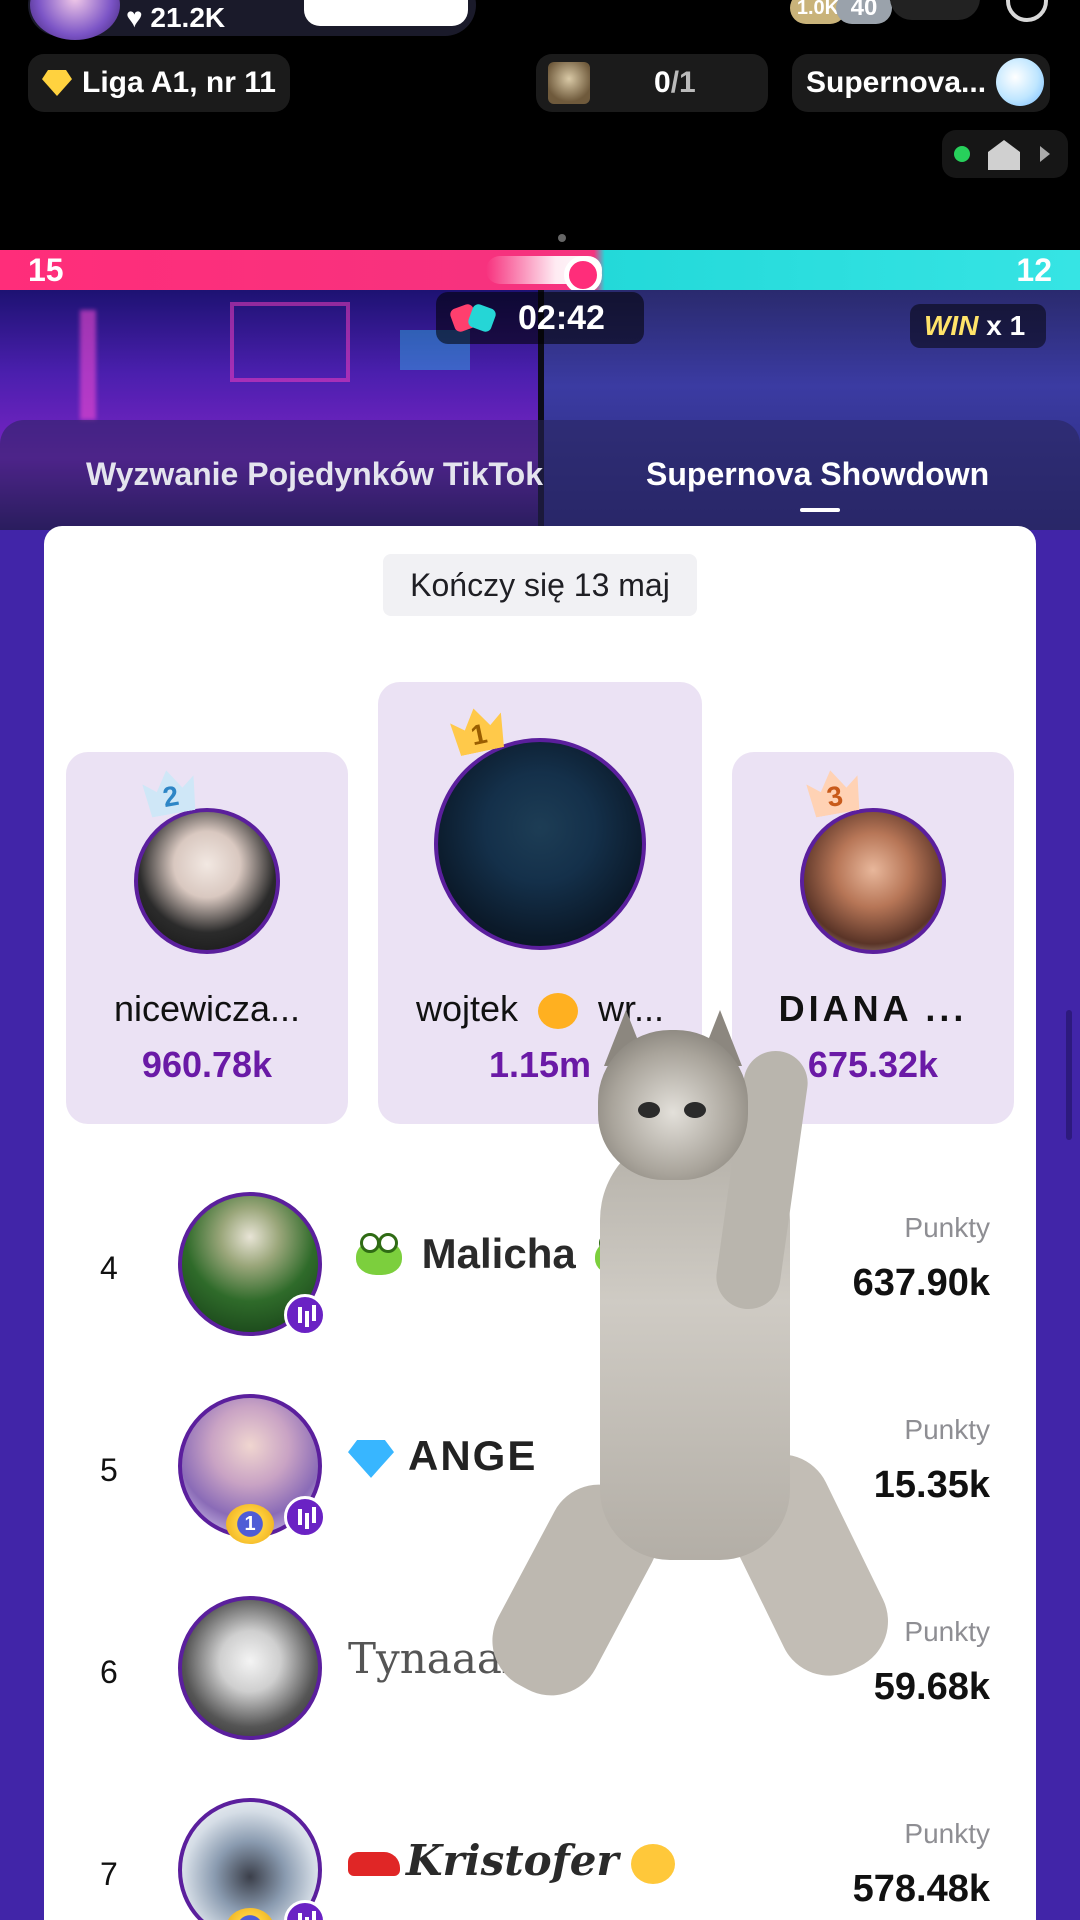 Image resolution: width=1080 pixels, height=1920 pixels. What do you see at coordinates (88, 365) in the screenshot?
I see `neon-light` at bounding box center [88, 365].